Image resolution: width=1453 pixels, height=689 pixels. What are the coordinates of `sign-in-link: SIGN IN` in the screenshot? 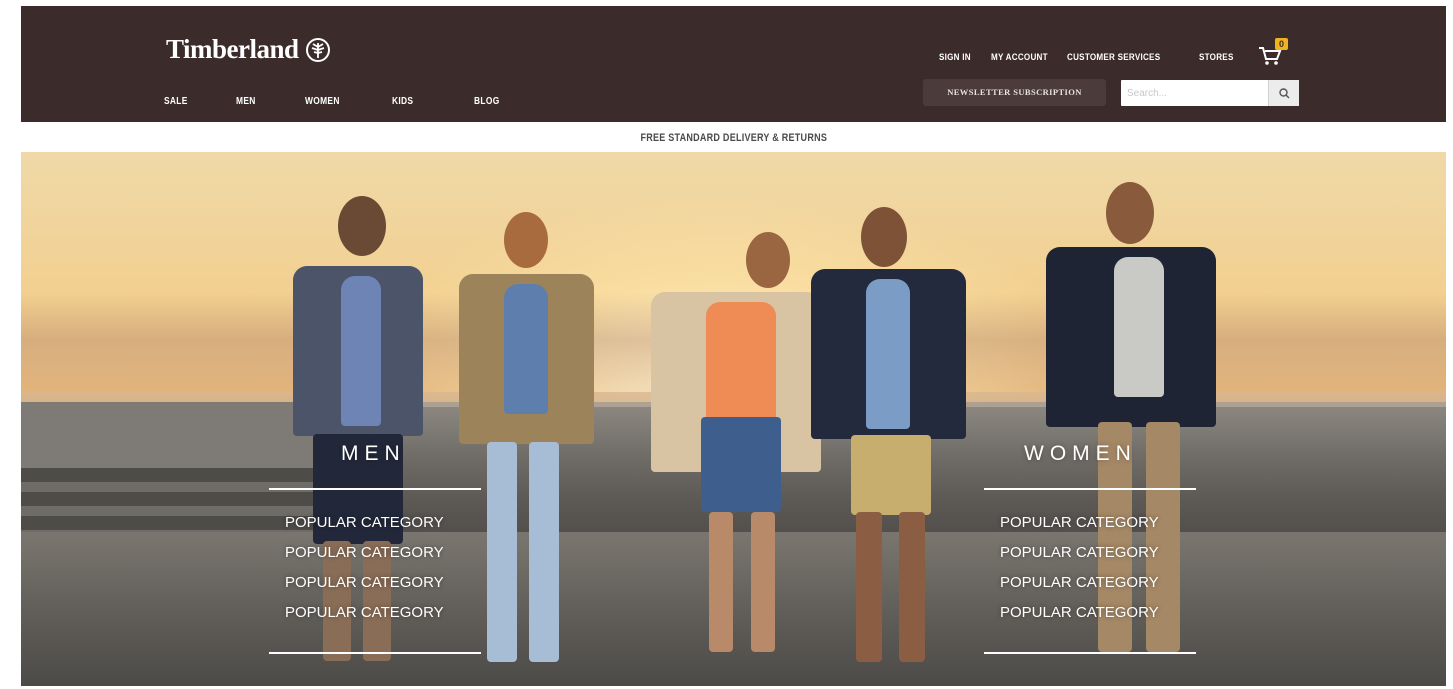 It's located at (955, 57).